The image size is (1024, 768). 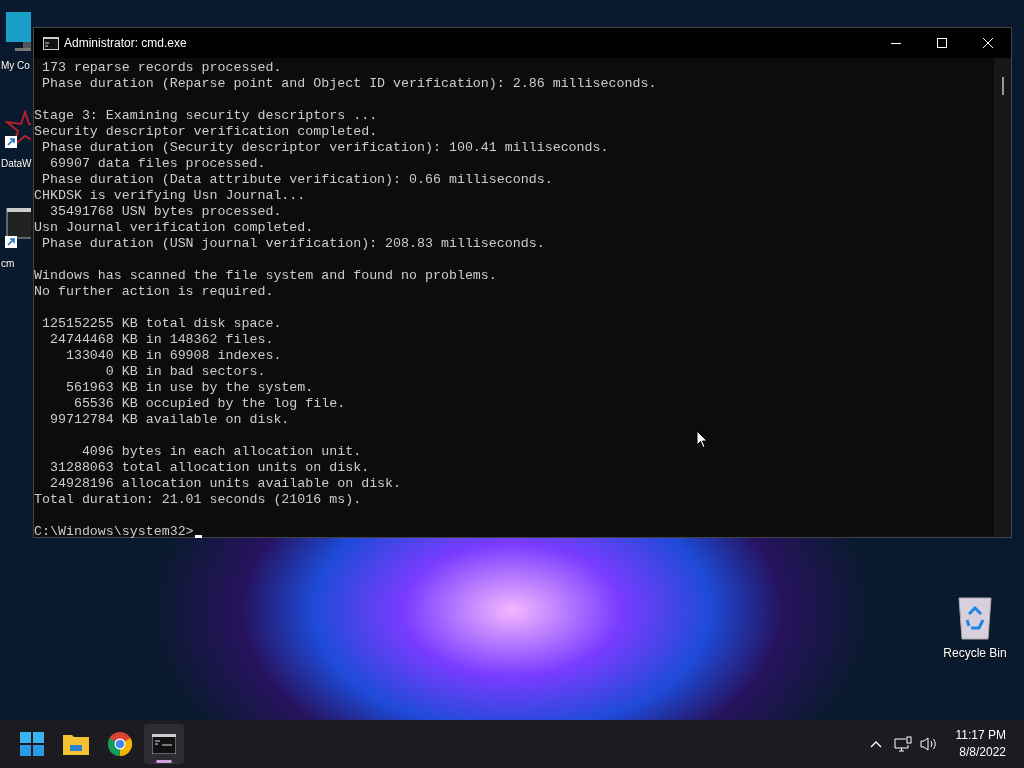 I want to click on scrollbar-thumb, so click(x=1002, y=86).